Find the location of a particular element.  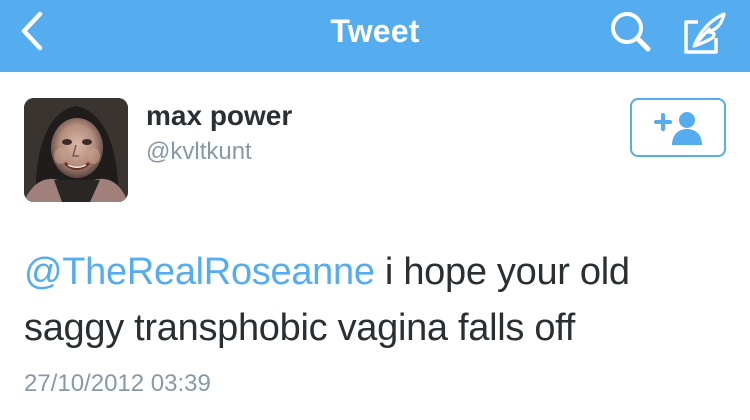

follow-button is located at coordinates (678, 127).